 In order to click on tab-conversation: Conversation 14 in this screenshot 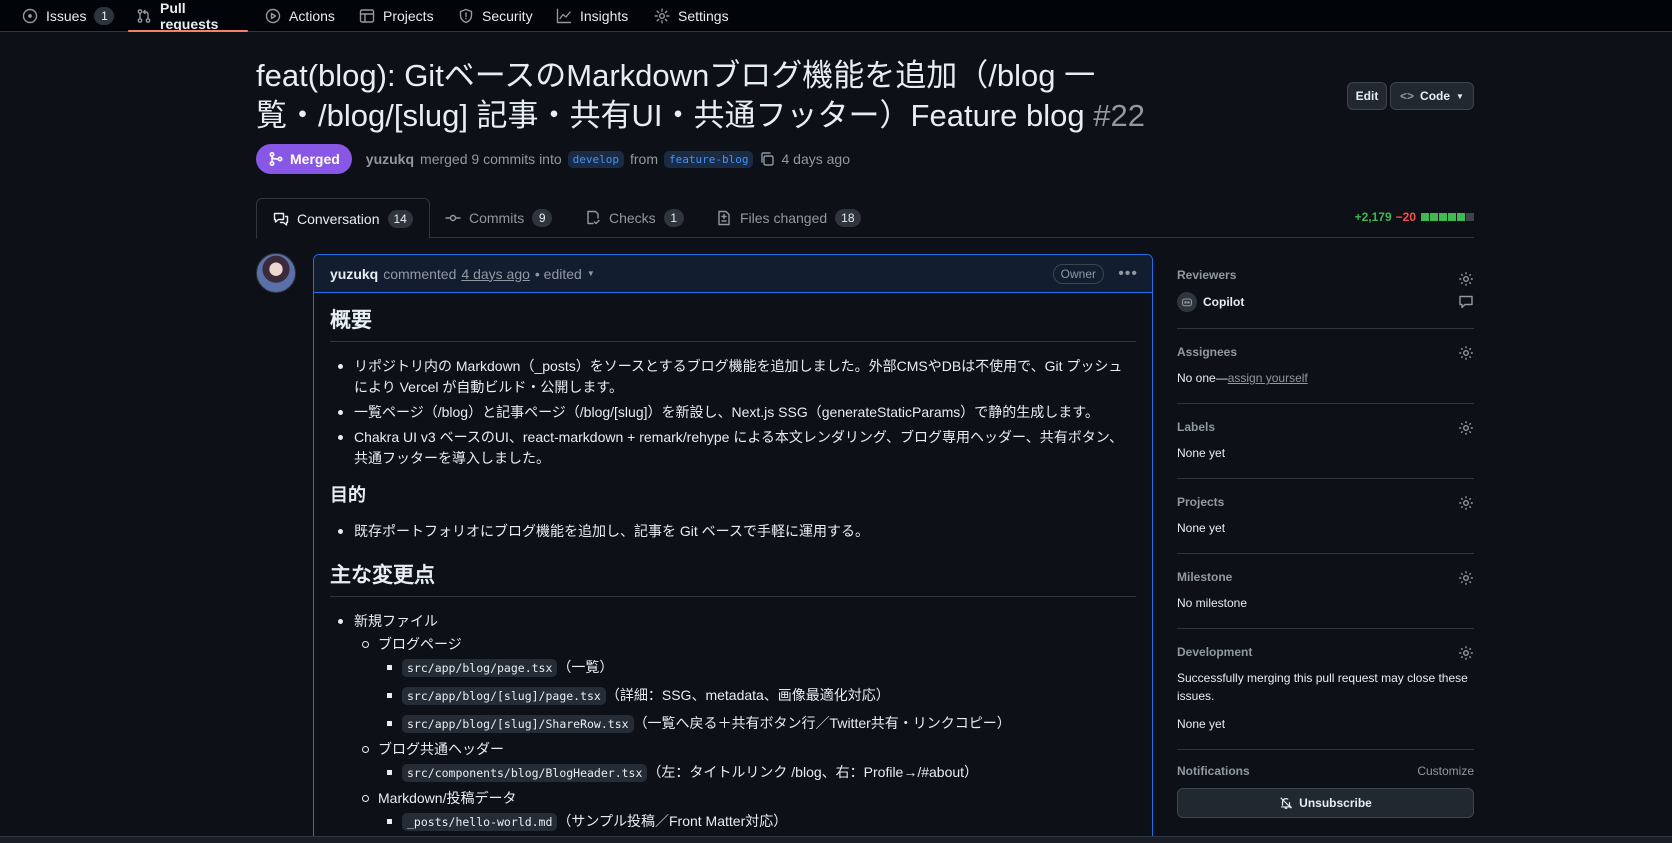, I will do `click(343, 218)`.